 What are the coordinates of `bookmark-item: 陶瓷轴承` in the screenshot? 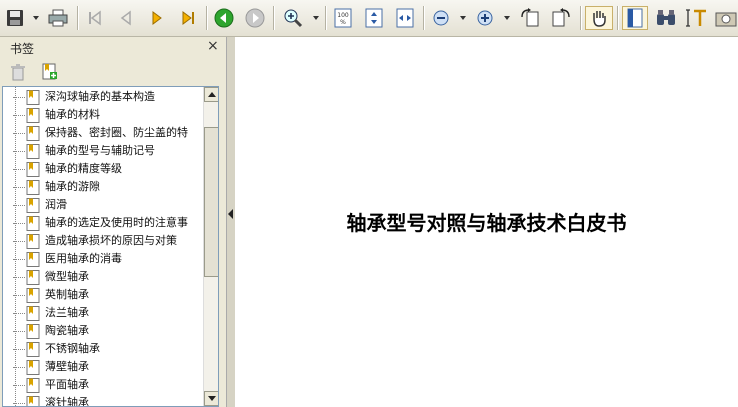 It's located at (103, 331).